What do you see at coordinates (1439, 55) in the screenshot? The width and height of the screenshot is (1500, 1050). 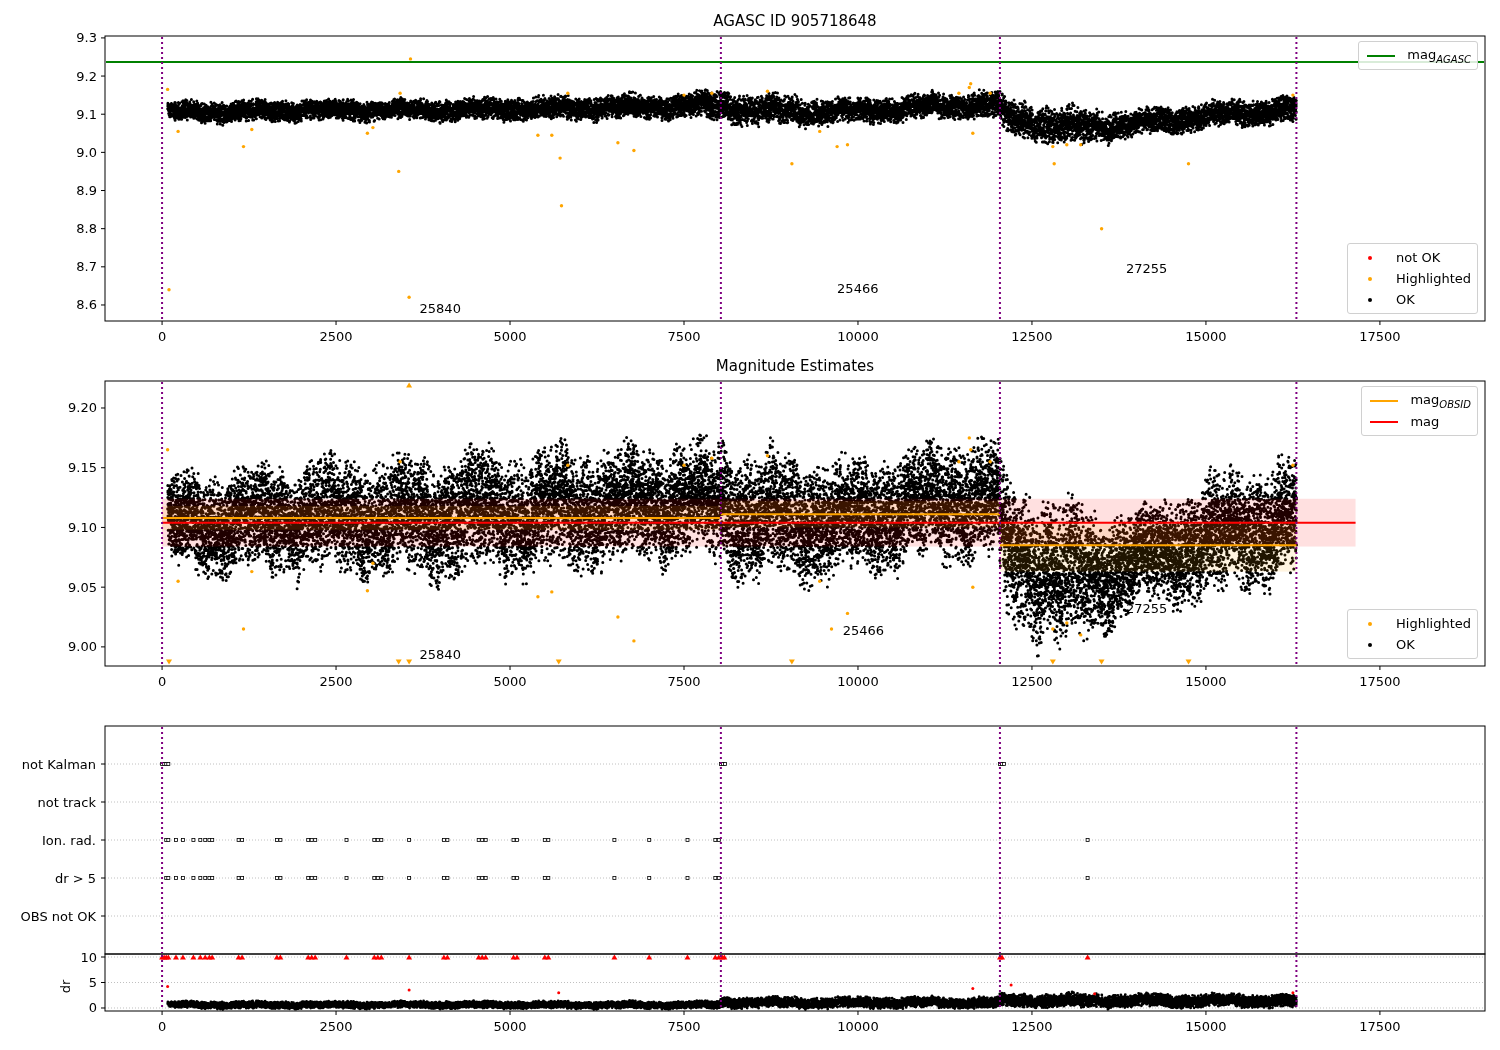 I see `legend-label: mag$_{AGASC}$` at bounding box center [1439, 55].